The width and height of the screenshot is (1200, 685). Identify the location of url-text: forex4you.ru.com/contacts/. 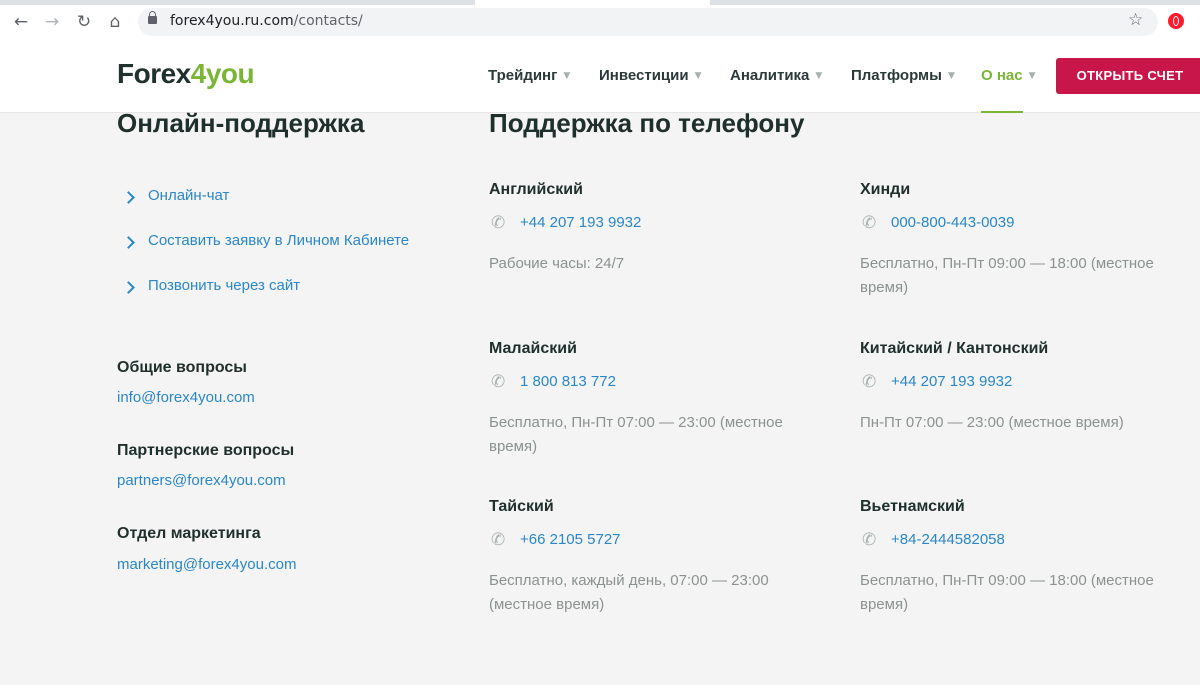
(266, 21).